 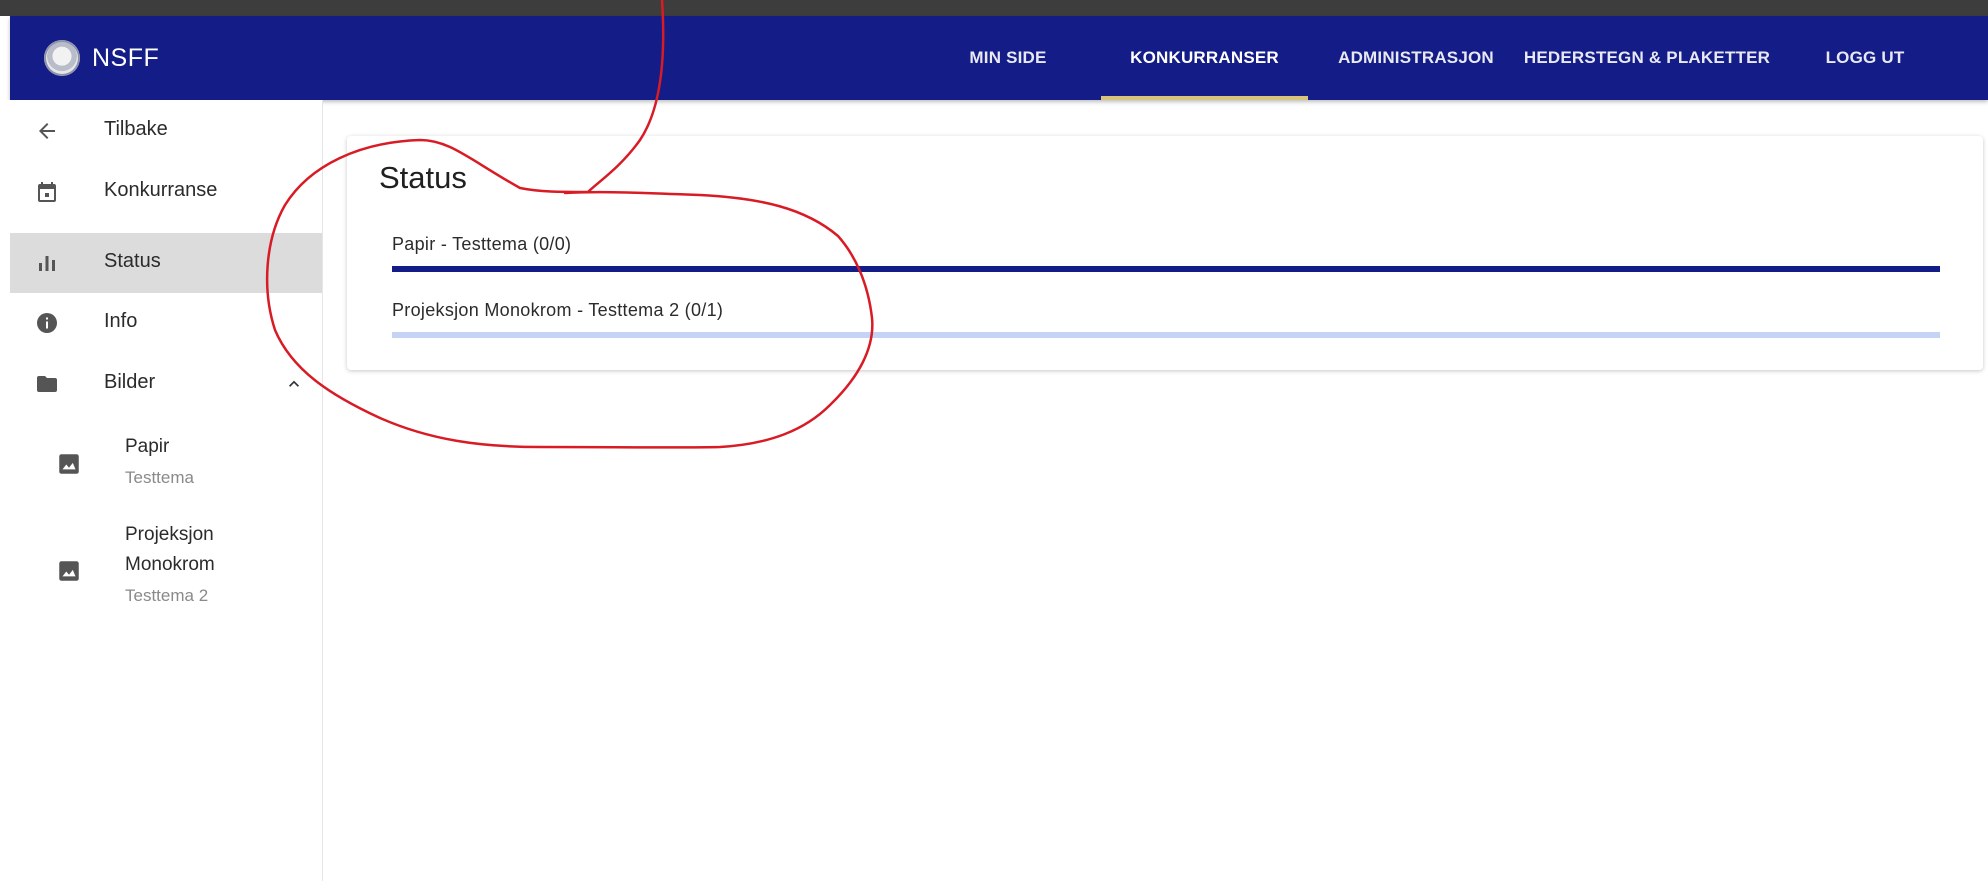 What do you see at coordinates (1865, 58) in the screenshot?
I see `nav-logg-ut: LOGG UT` at bounding box center [1865, 58].